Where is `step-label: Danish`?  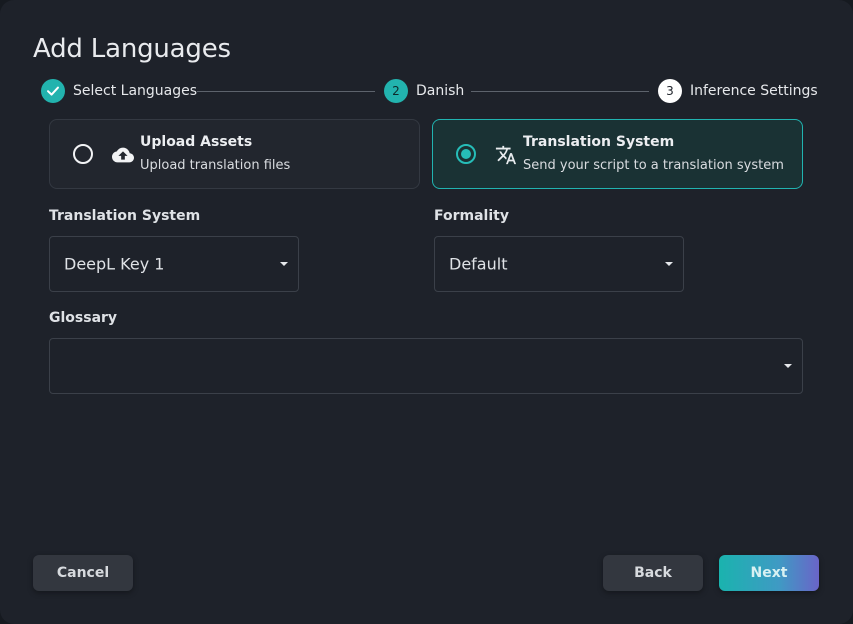
step-label: Danish is located at coordinates (440, 91).